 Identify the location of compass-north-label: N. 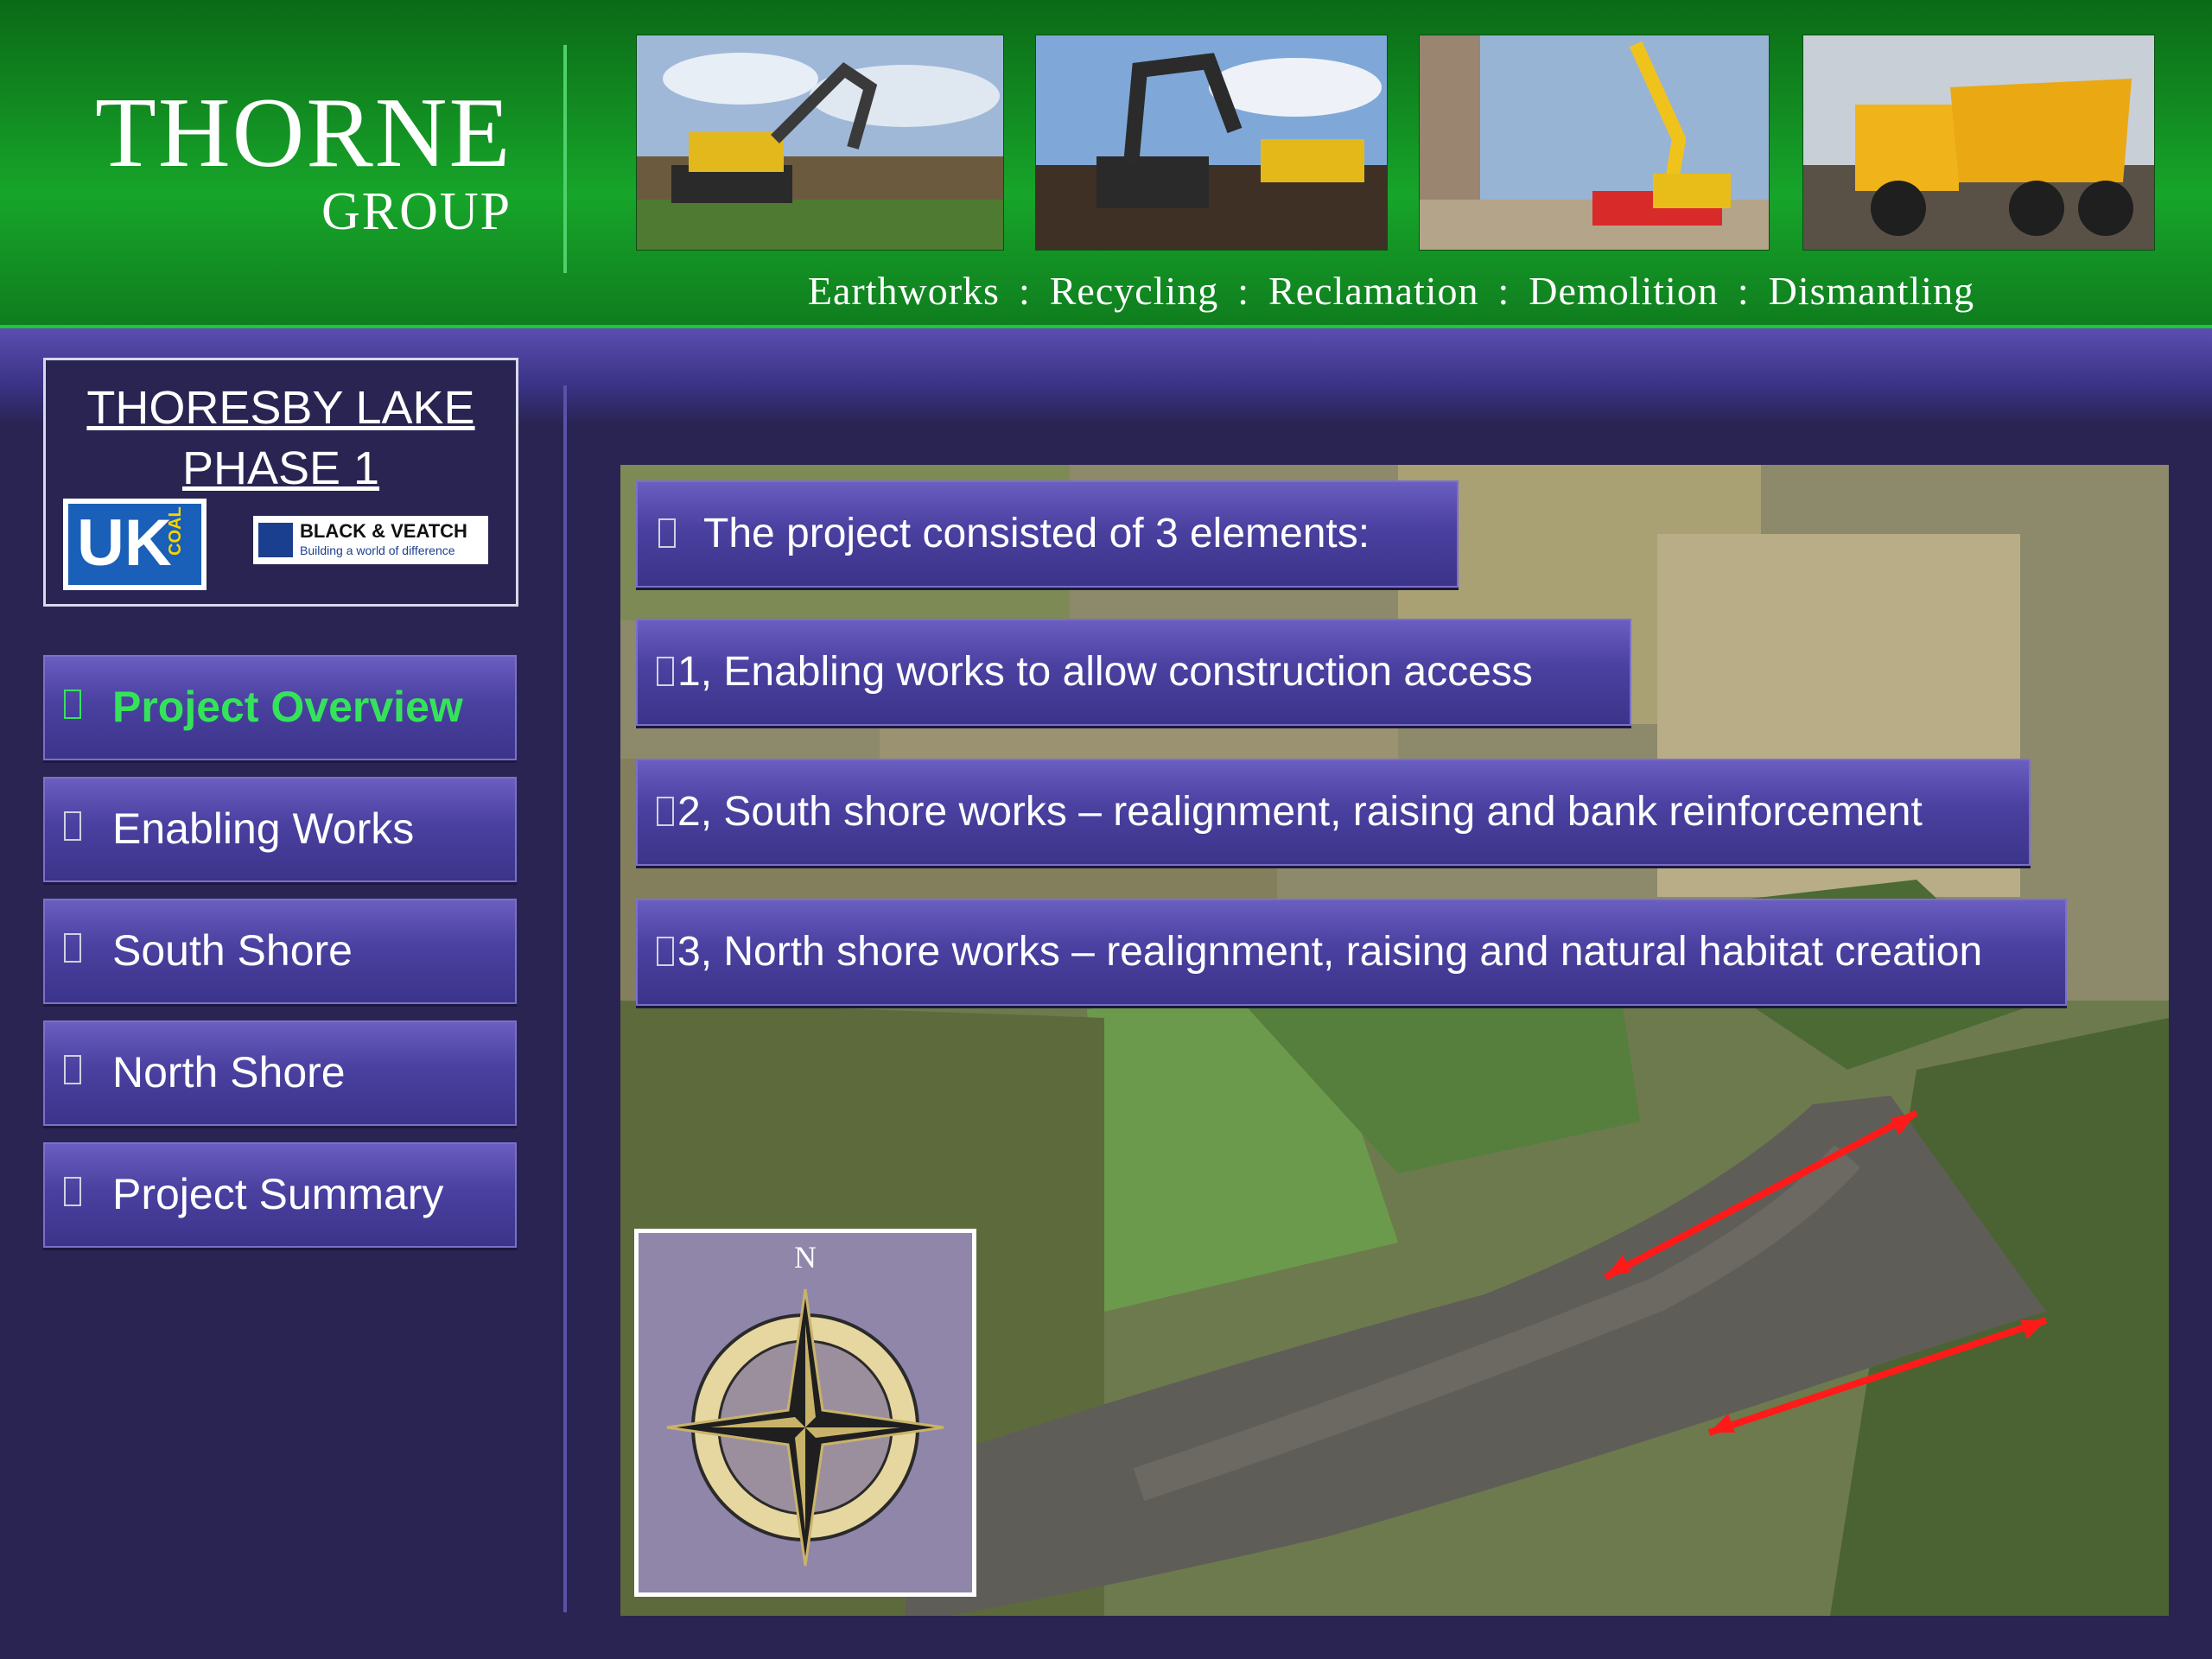
(805, 1257).